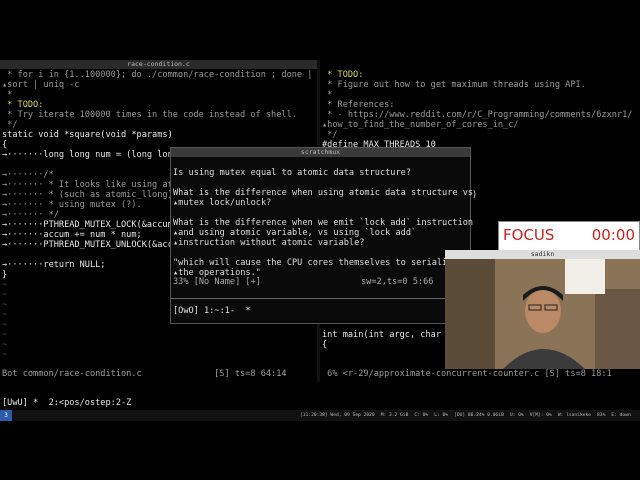 The height and width of the screenshot is (480, 640). What do you see at coordinates (72, 205) in the screenshot?
I see `code-line: →······· * using mutex (?).` at bounding box center [72, 205].